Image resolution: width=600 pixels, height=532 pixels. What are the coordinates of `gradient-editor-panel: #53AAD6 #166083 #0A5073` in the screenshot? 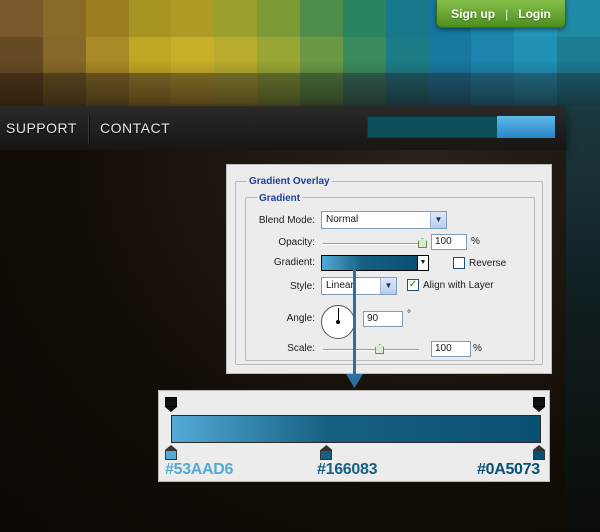 It's located at (354, 436).